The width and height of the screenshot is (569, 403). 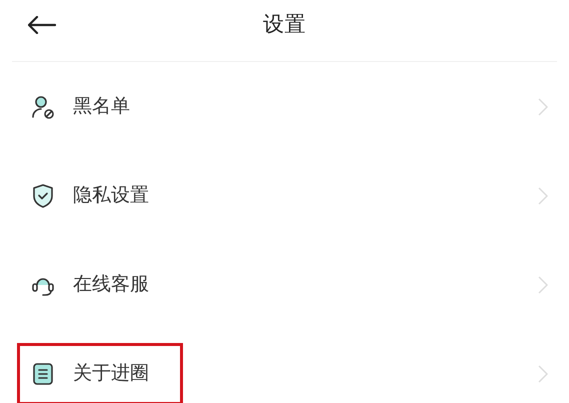 I want to click on item-label: 在线客服, so click(x=111, y=285).